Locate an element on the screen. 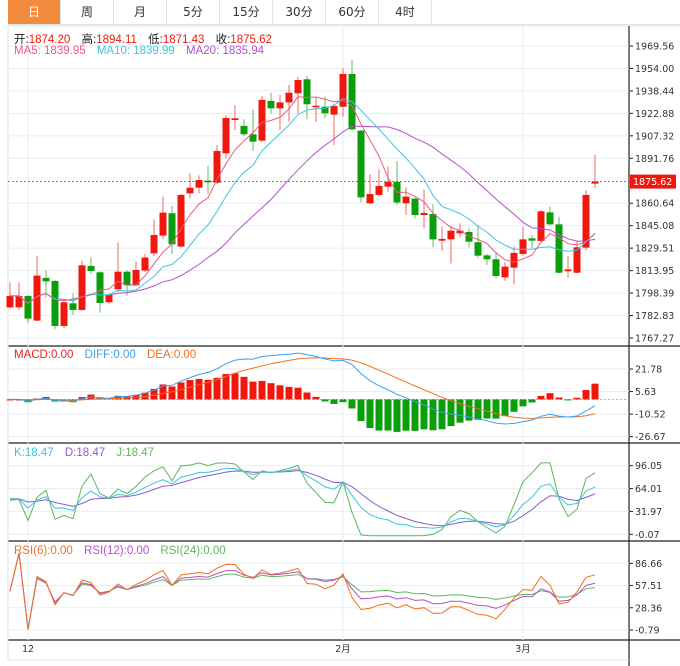 The image size is (680, 666). price-tick-label: 1860.64 is located at coordinates (654, 204).